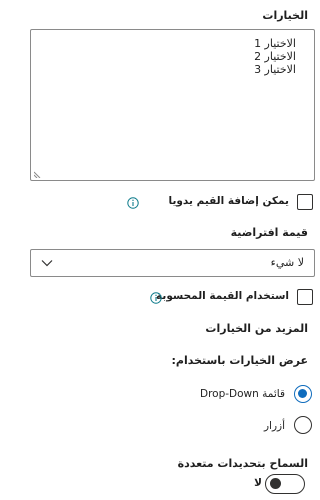 This screenshot has width=320, height=500. I want to click on resize-grip-icon, so click(38, 174).